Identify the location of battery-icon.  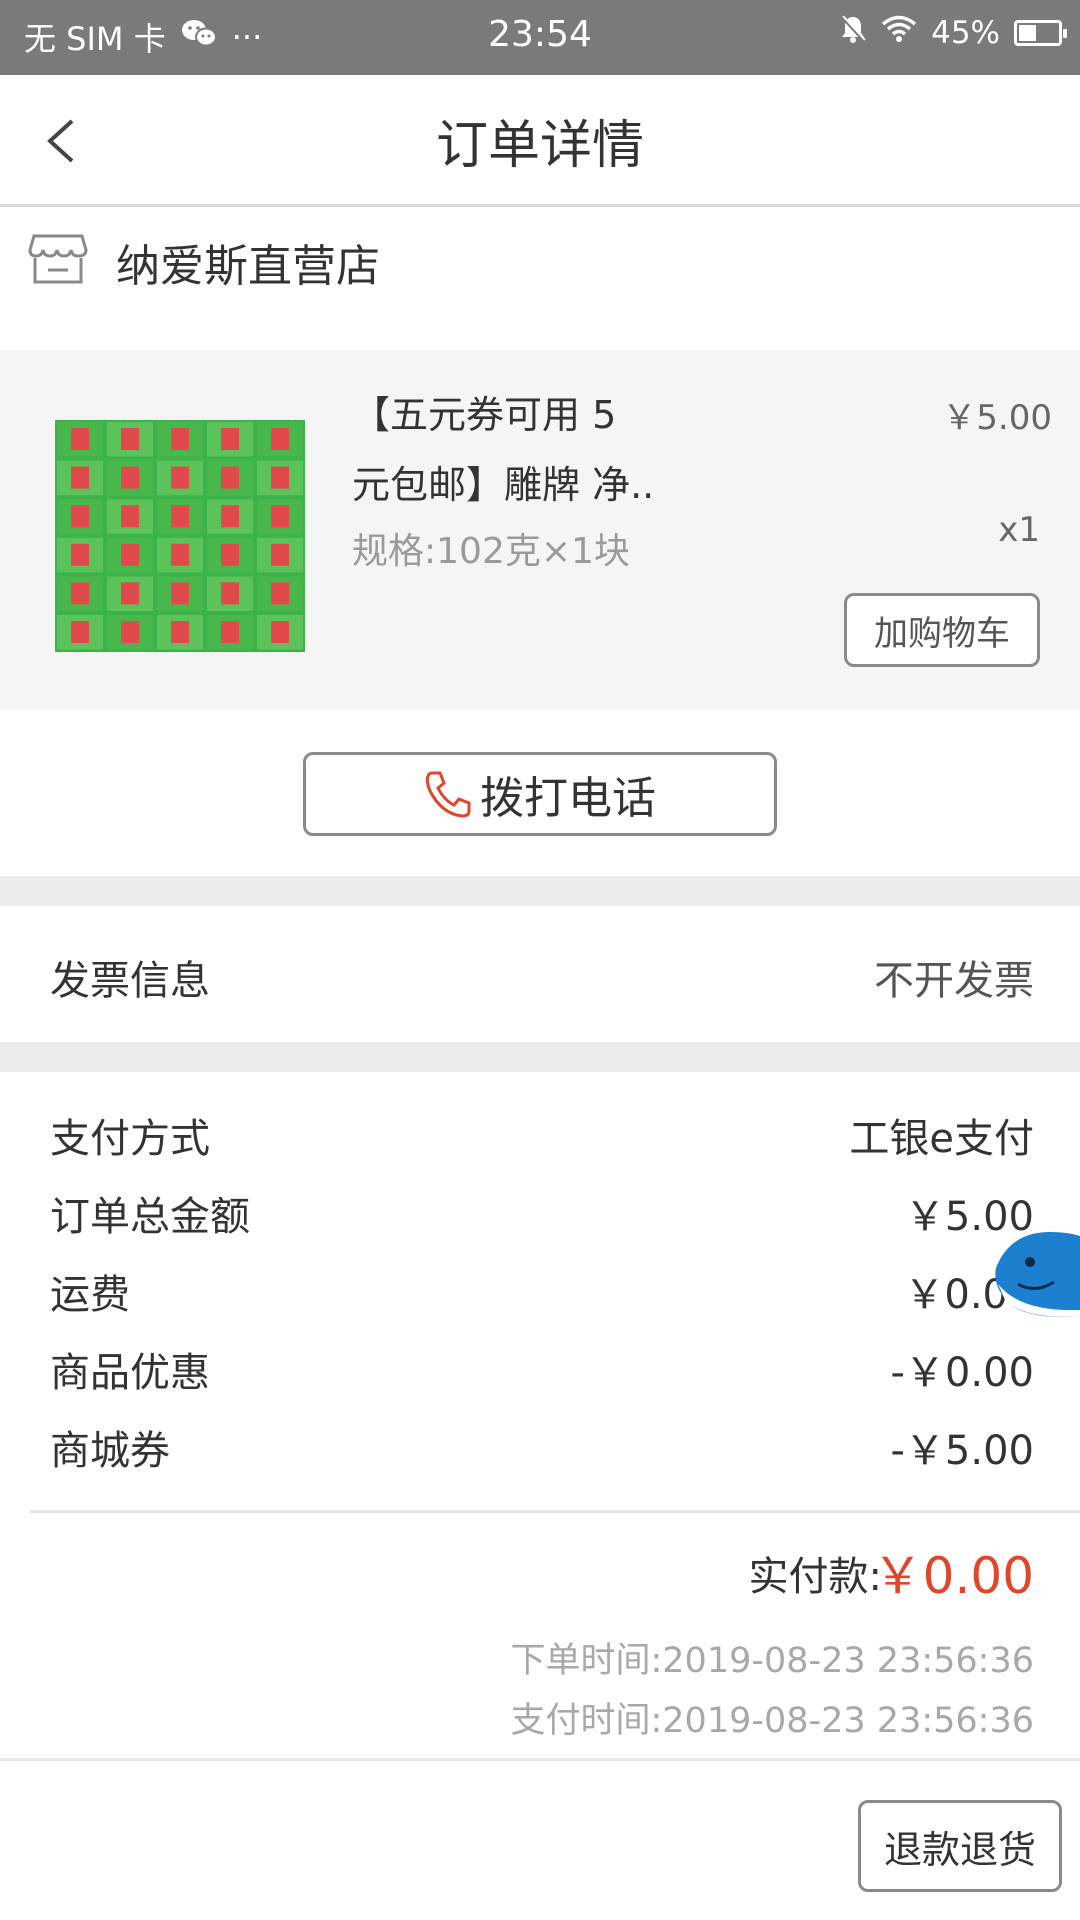
(1040, 33).